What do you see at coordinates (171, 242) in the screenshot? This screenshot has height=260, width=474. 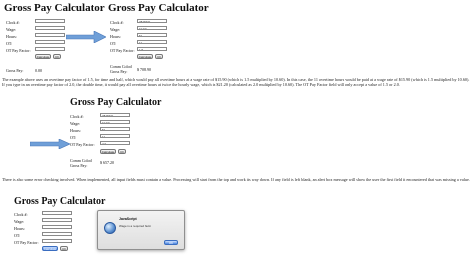 I see `ok-button: OK` at bounding box center [171, 242].